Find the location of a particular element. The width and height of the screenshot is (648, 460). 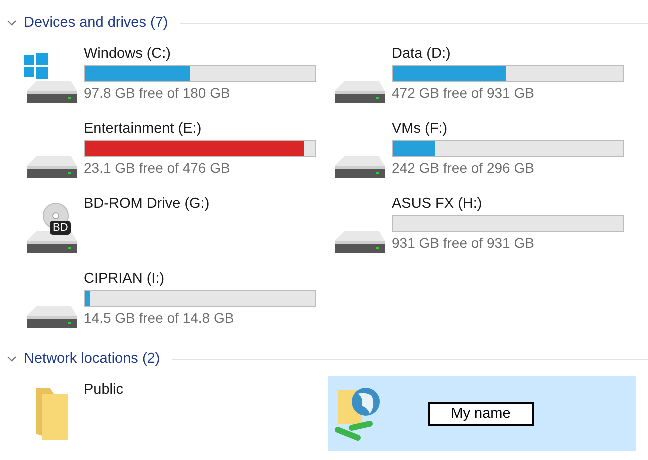

drive-name: Data (D:) is located at coordinates (422, 54).